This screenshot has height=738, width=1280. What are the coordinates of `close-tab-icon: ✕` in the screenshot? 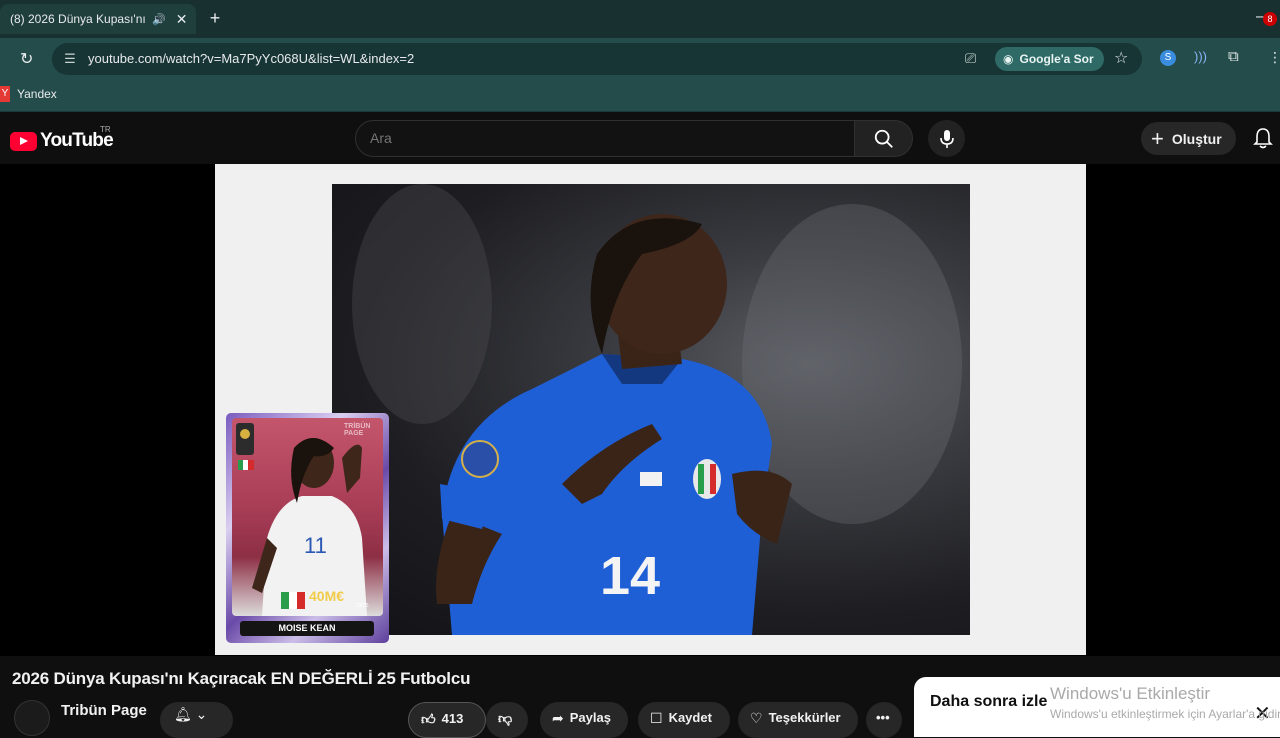 It's located at (182, 19).